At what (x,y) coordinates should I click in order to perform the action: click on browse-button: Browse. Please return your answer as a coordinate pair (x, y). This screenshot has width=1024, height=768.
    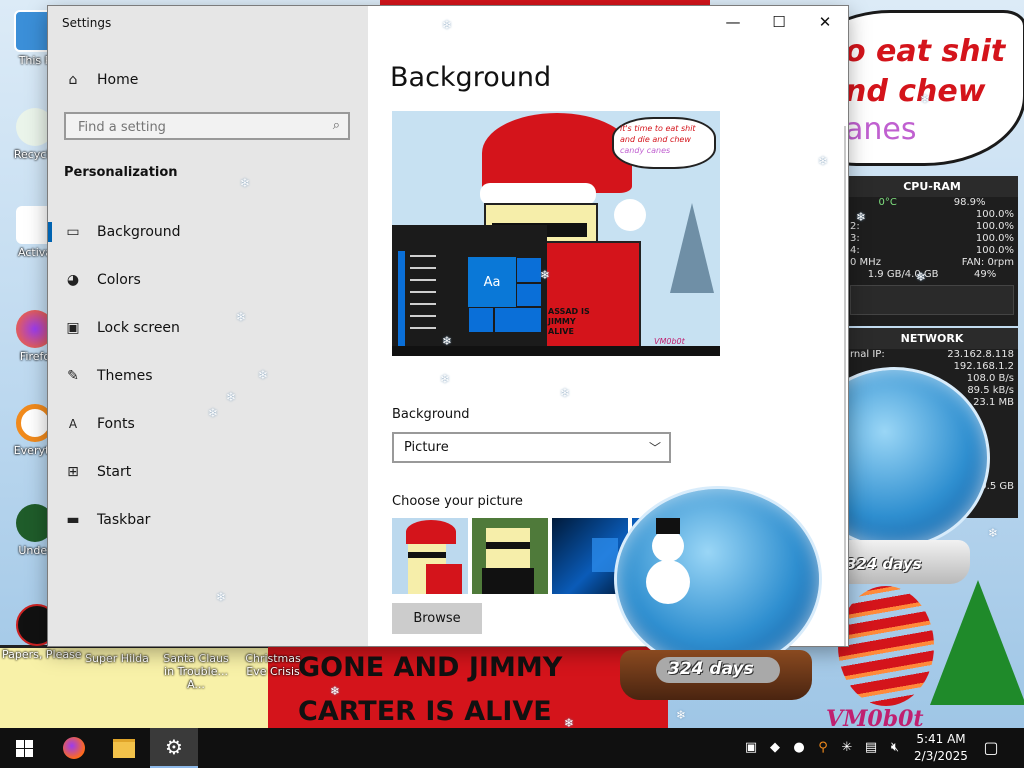
    Looking at the image, I should click on (437, 618).